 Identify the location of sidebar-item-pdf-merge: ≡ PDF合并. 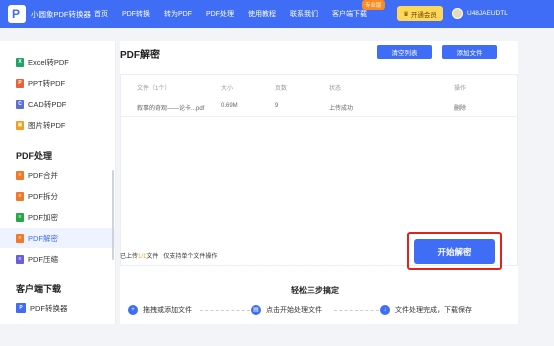
(37, 175).